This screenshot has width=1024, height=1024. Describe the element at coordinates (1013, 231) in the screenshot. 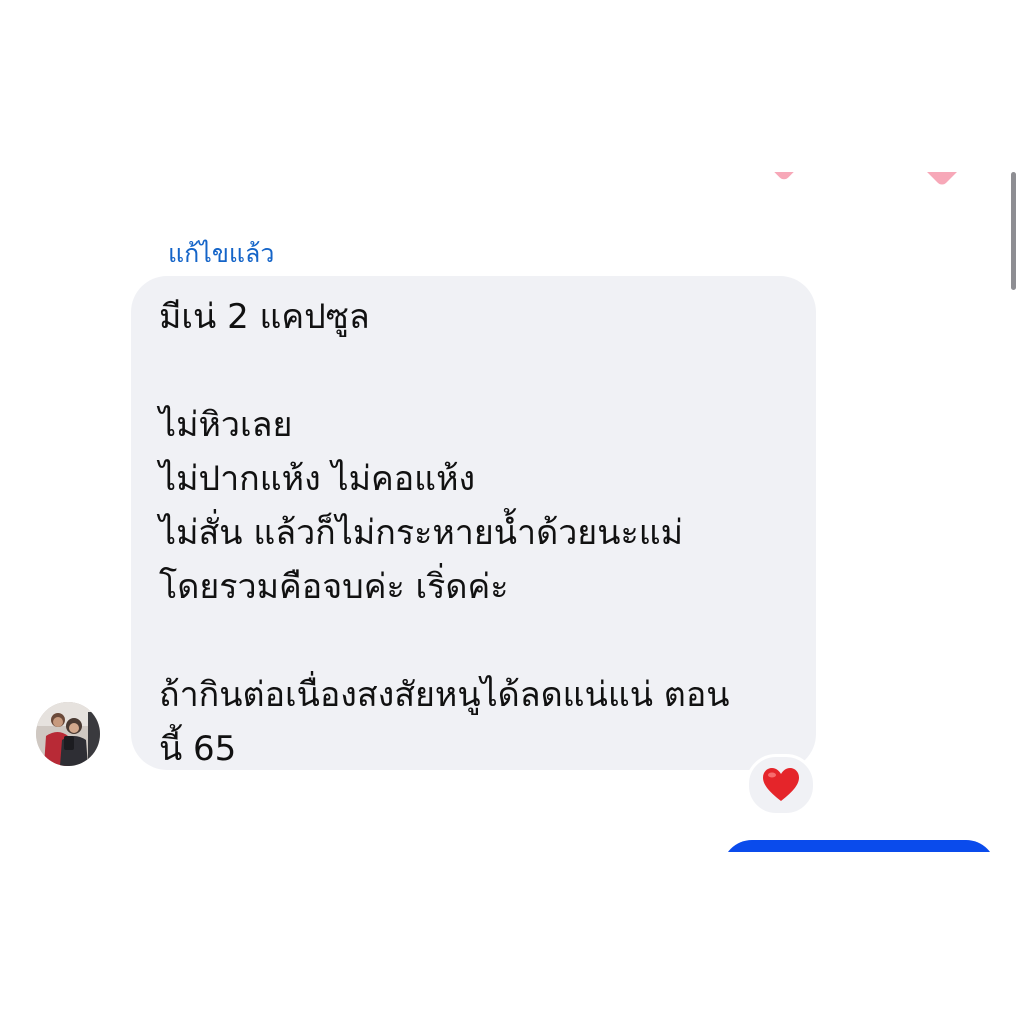

I see `scrollbar` at that location.